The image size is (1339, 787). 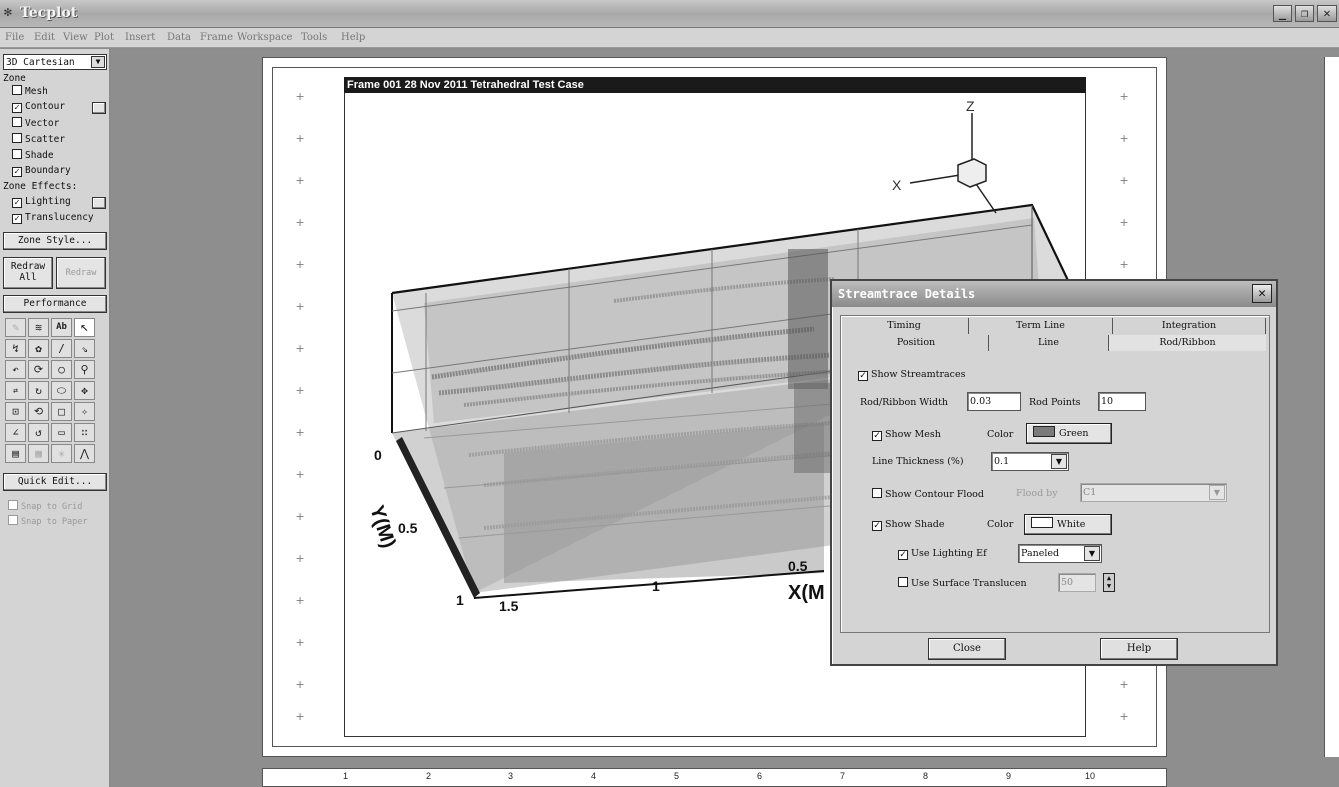 I want to click on layer-mesh-checkbox: Mesh, so click(x=30, y=91).